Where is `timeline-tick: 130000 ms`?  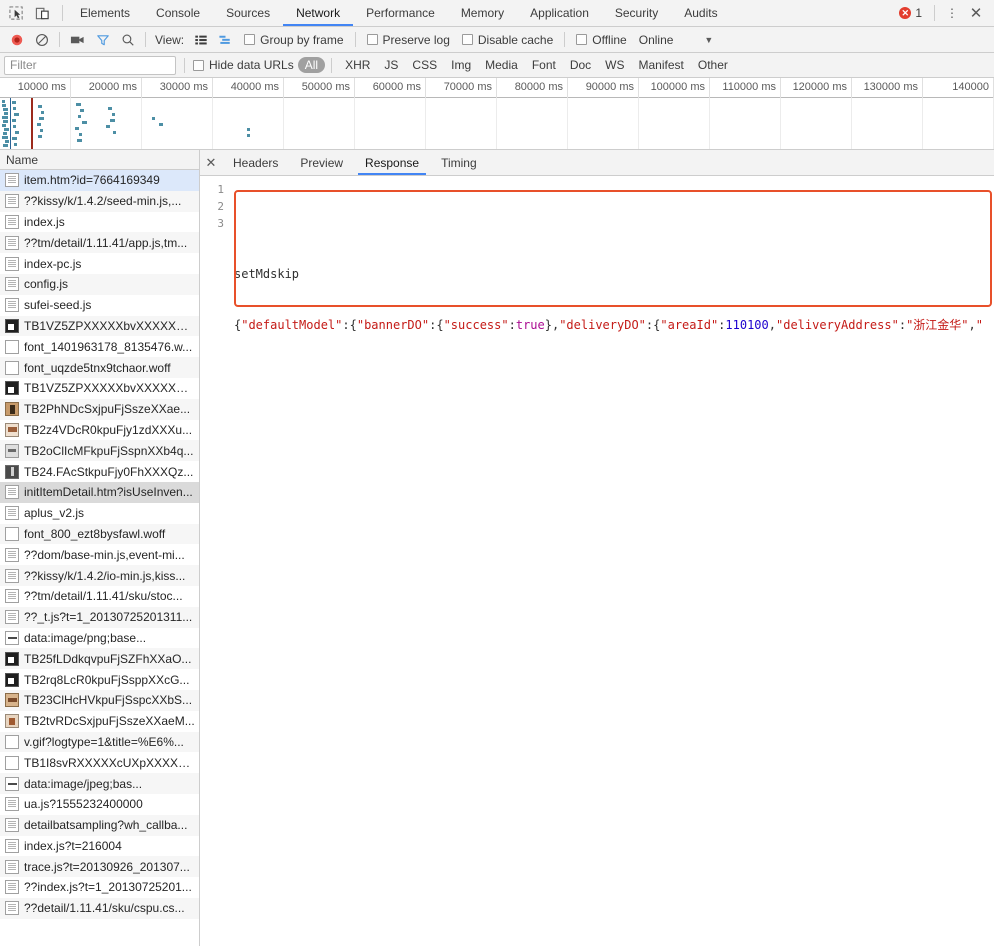
timeline-tick: 130000 ms is located at coordinates (887, 88).